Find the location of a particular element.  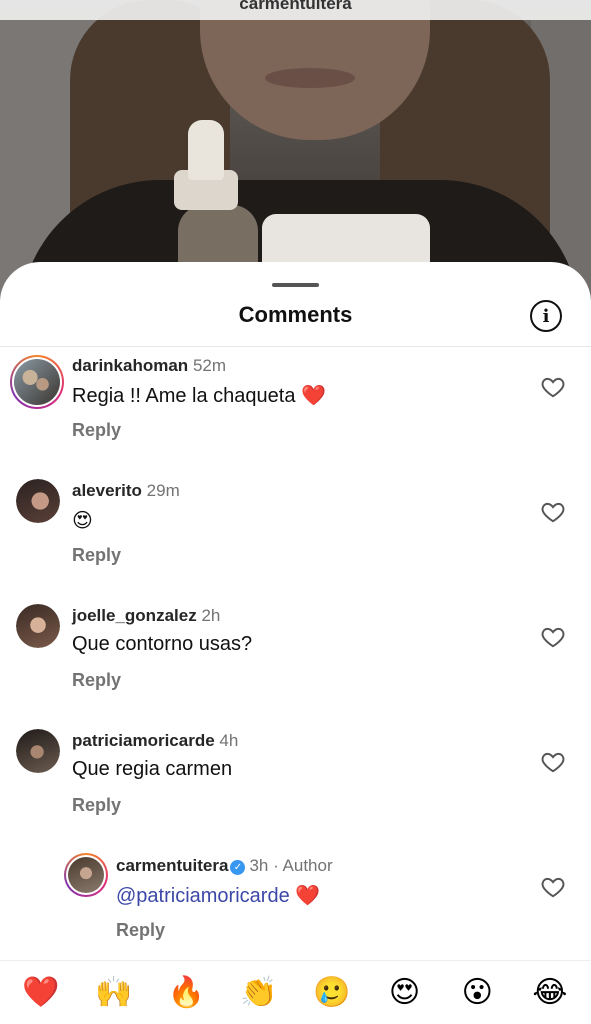

comment-text: 😍 is located at coordinates (82, 521).